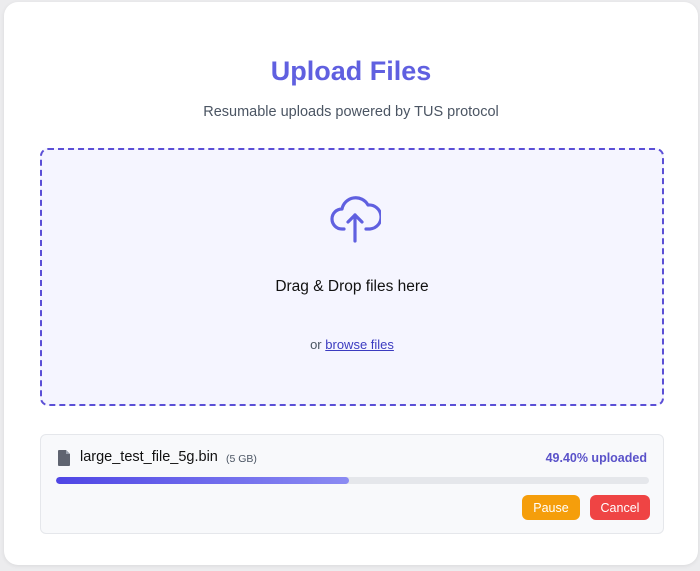 The height and width of the screenshot is (571, 700). Describe the element at coordinates (241, 459) in the screenshot. I see `file-size: (5 GB)` at that location.